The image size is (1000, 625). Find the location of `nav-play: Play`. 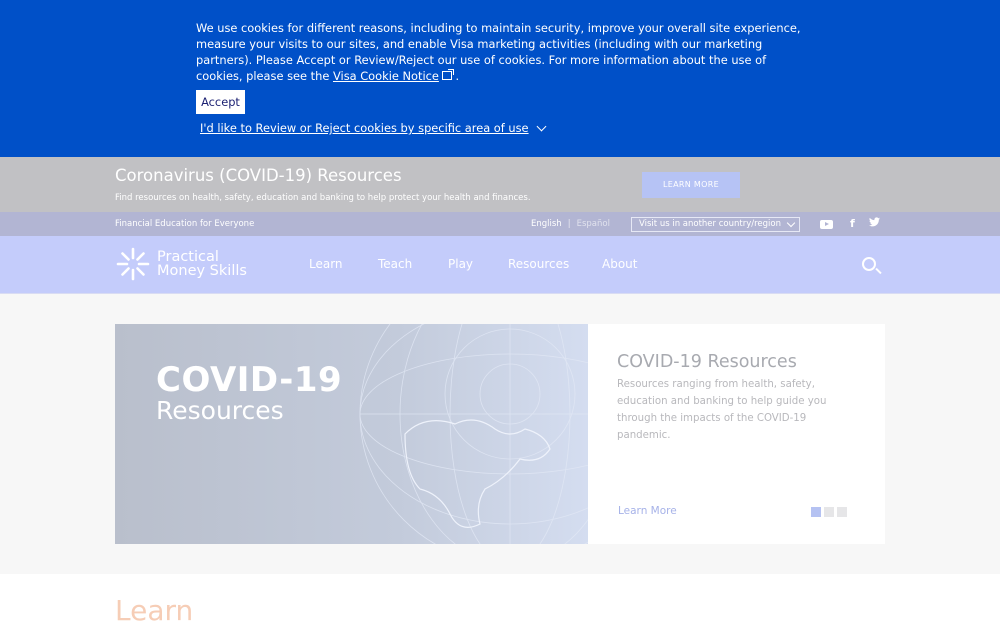

nav-play: Play is located at coordinates (460, 264).